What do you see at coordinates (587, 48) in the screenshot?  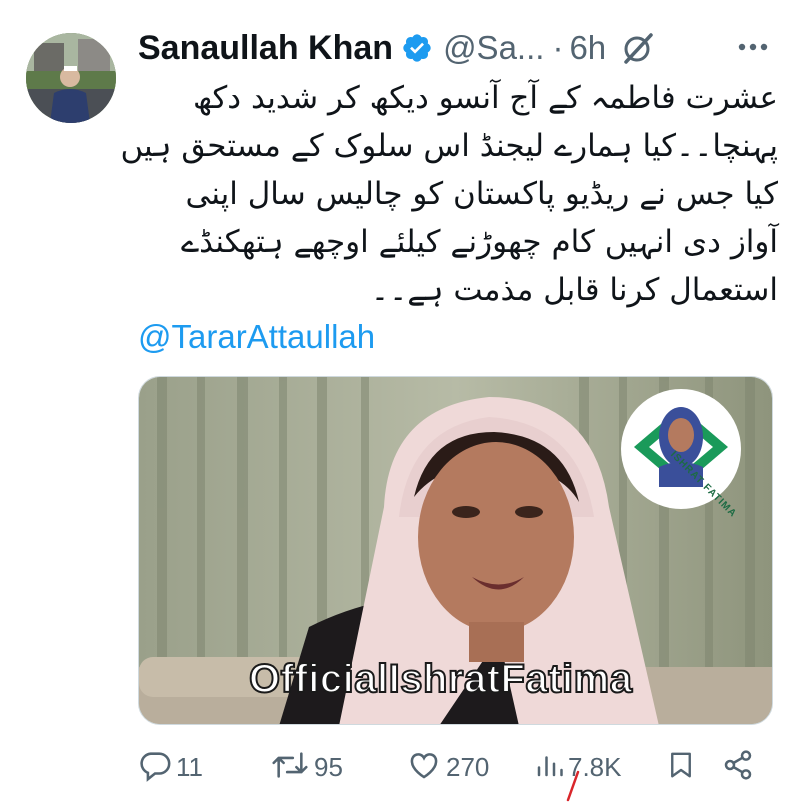 I see `tweet-timestamp: 6h` at bounding box center [587, 48].